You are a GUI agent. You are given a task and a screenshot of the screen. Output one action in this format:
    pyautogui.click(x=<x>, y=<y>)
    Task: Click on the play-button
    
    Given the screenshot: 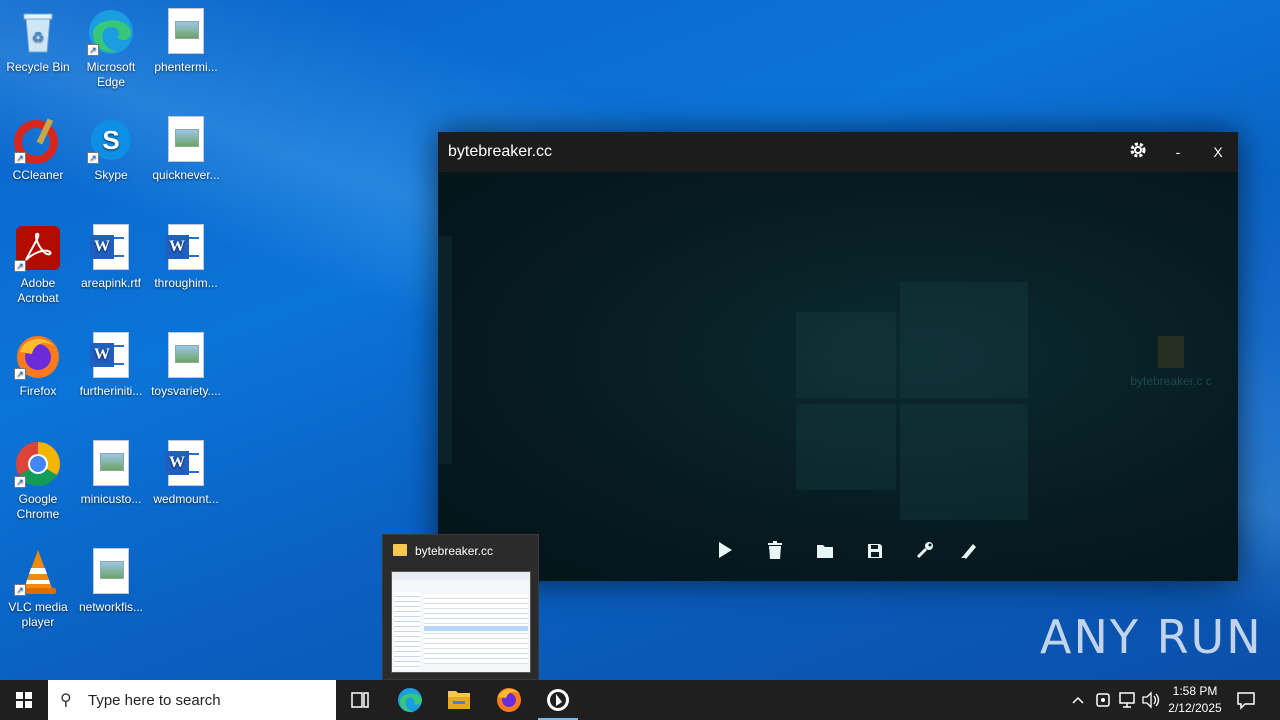 What is the action you would take?
    pyautogui.click(x=725, y=553)
    